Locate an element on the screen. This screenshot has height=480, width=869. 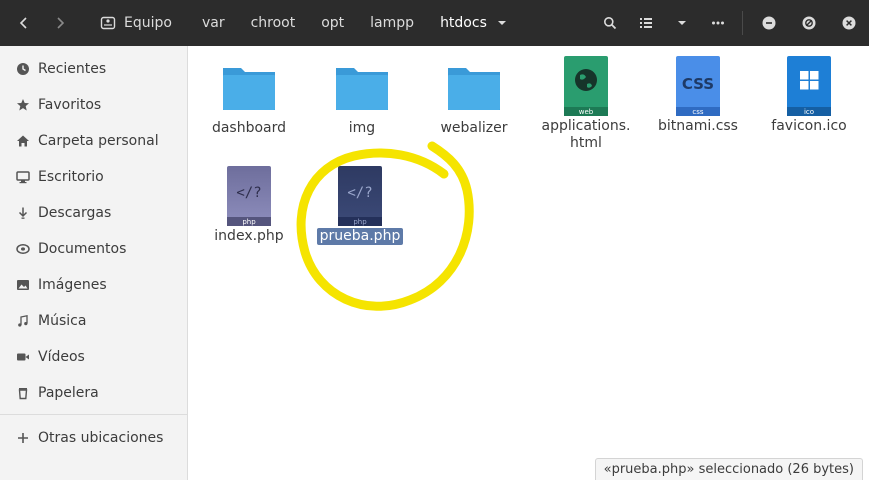
list-icon is located at coordinates (646, 23).